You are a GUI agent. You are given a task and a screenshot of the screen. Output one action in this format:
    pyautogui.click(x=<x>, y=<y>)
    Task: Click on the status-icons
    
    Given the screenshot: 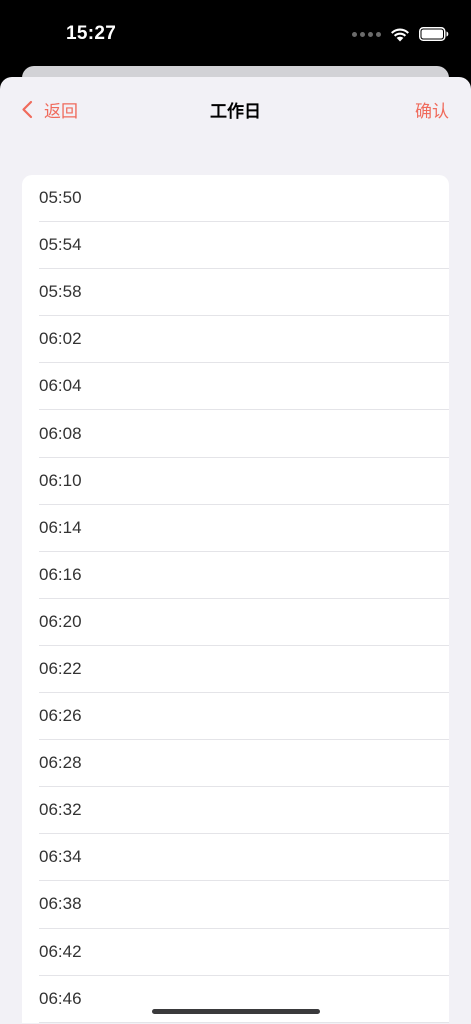 What is the action you would take?
    pyautogui.click(x=400, y=34)
    